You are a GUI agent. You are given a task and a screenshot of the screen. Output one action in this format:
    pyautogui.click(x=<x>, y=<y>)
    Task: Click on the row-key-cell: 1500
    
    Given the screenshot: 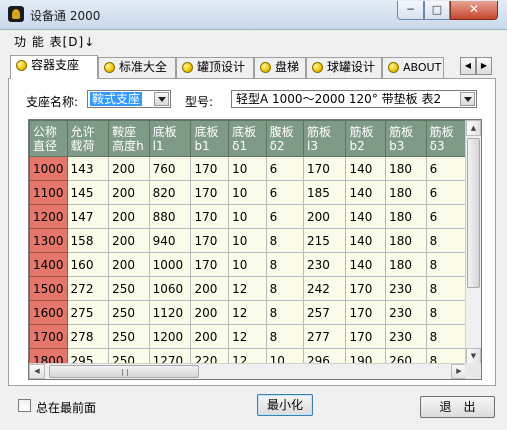 What is the action you would take?
    pyautogui.click(x=48, y=288)
    